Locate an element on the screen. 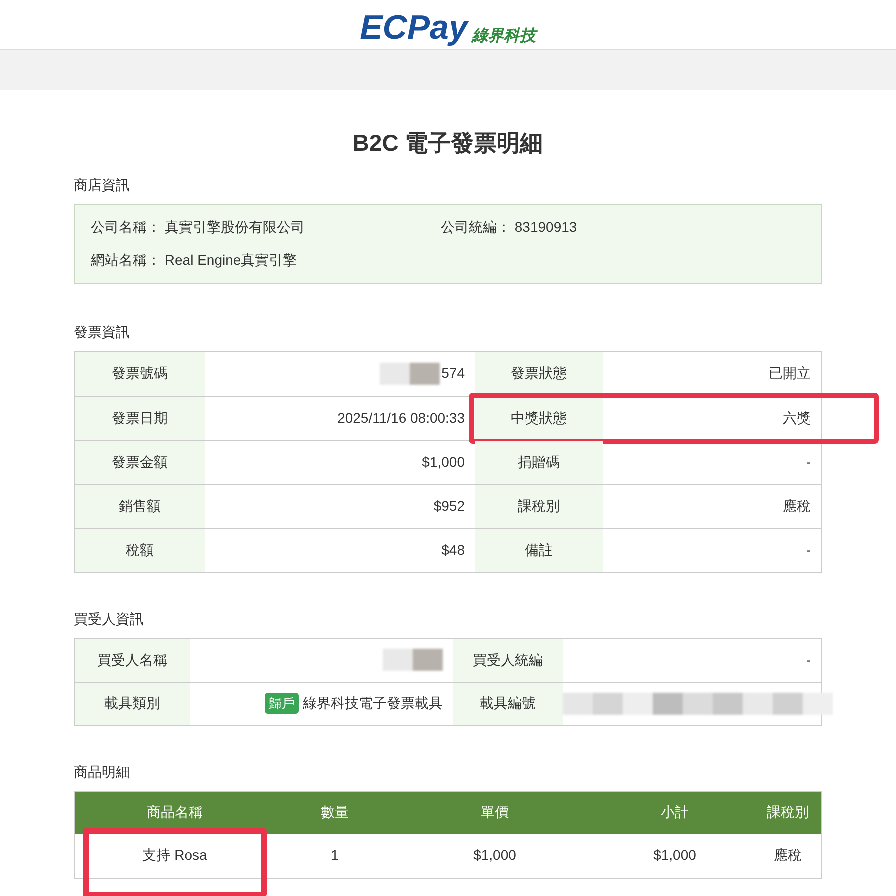 This screenshot has height=896, width=896. field-value: 六獎 is located at coordinates (797, 418).